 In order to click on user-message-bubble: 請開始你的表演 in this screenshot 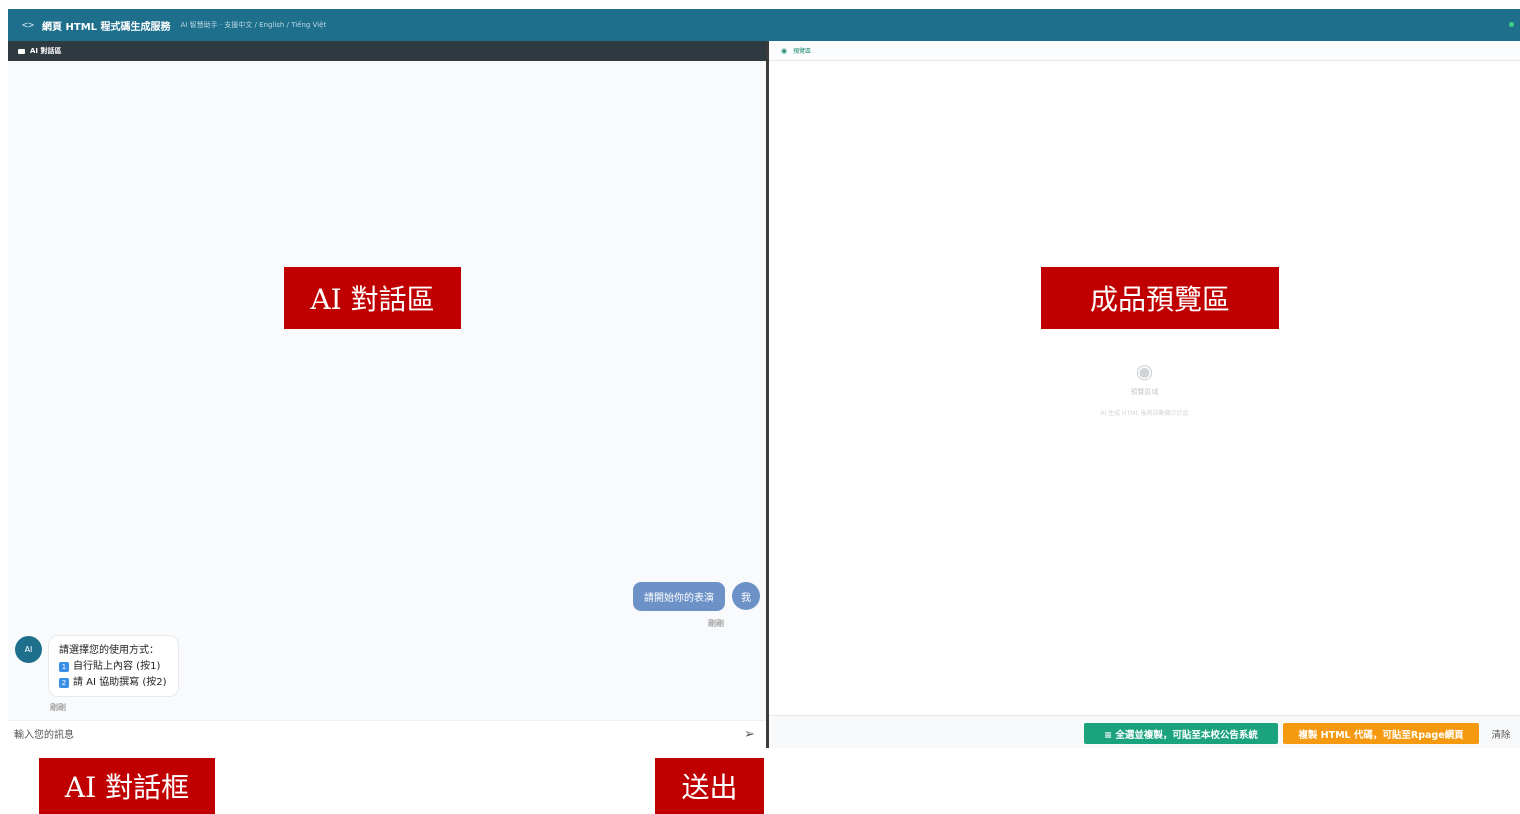, I will do `click(679, 596)`.